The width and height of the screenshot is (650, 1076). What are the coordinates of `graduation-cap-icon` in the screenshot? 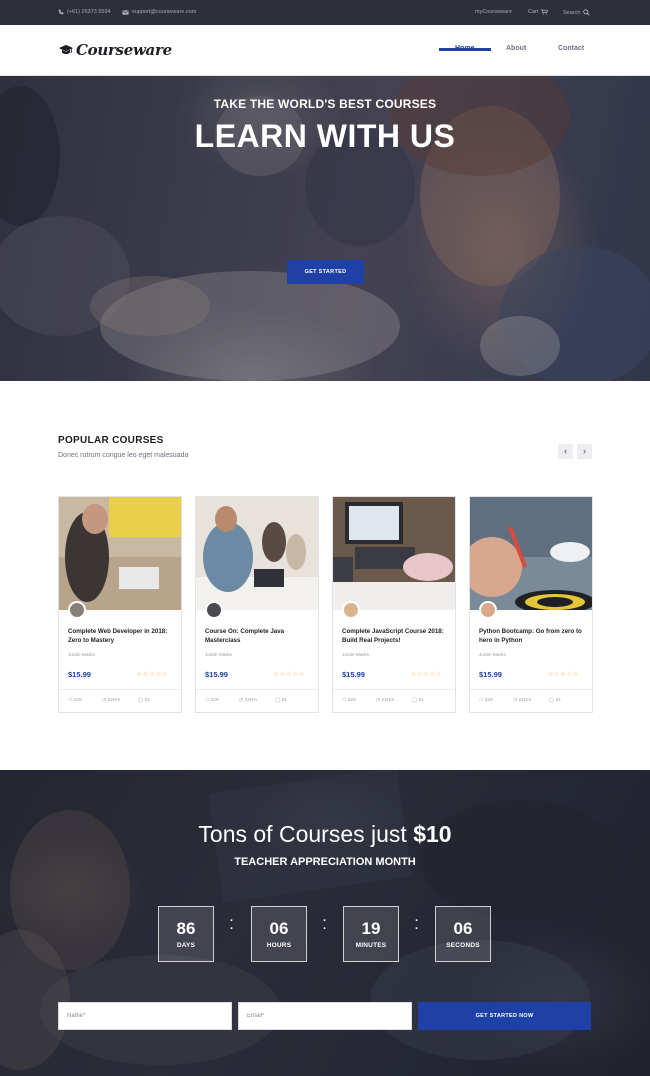 It's located at (66, 49).